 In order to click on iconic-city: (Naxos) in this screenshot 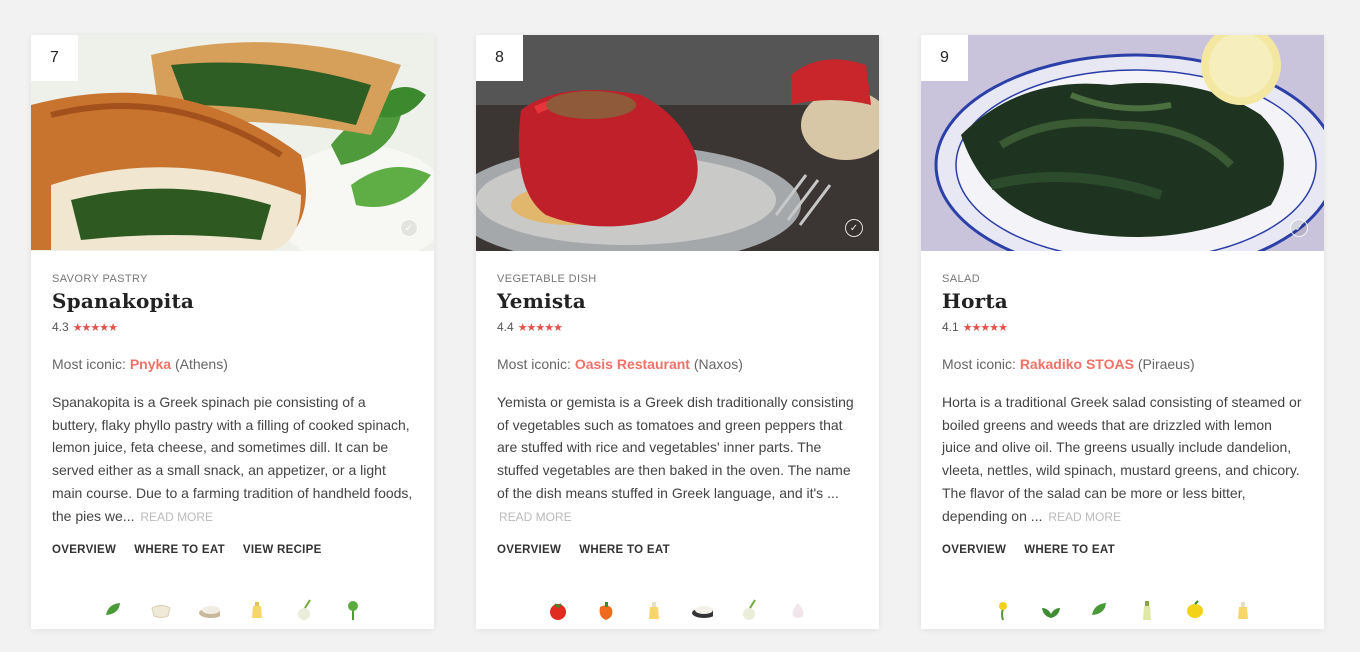, I will do `click(718, 364)`.